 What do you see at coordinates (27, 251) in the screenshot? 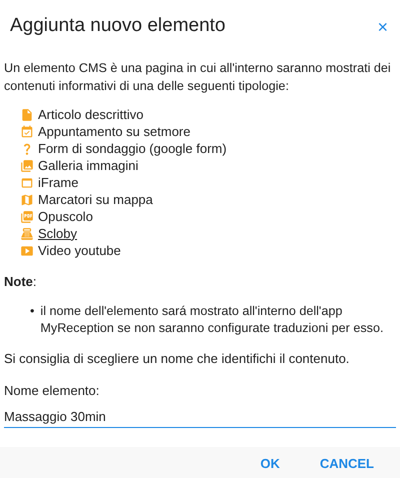
I see `play-icon` at bounding box center [27, 251].